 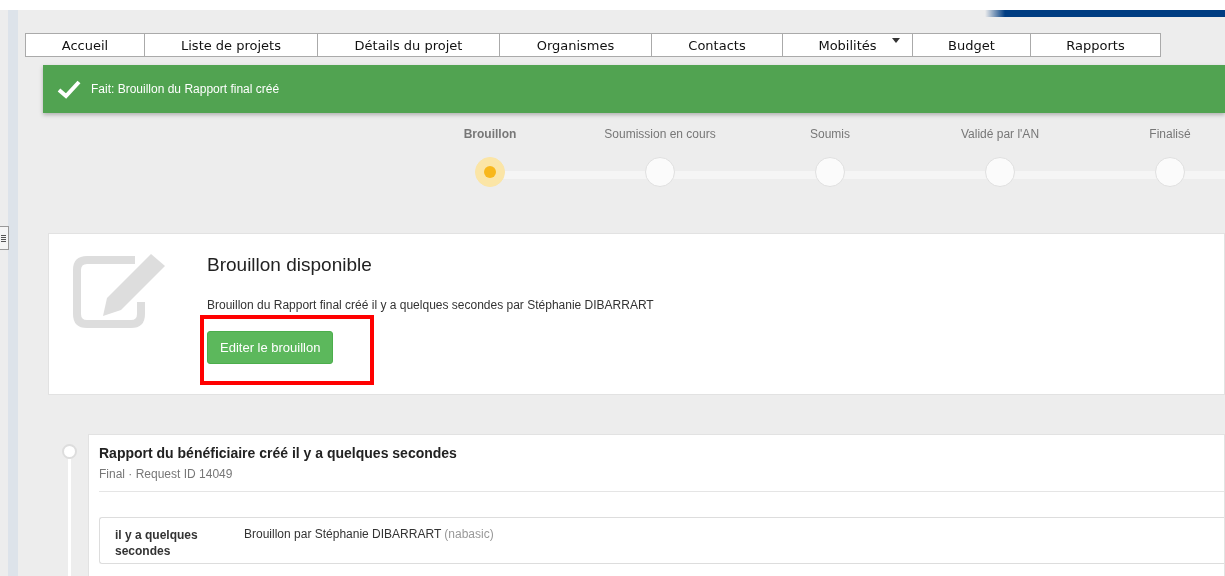 I want to click on card-text: Brouillon du Rapport final créé il y a quelques secondes par Stéphanie DIBARRART, so click(x=430, y=305).